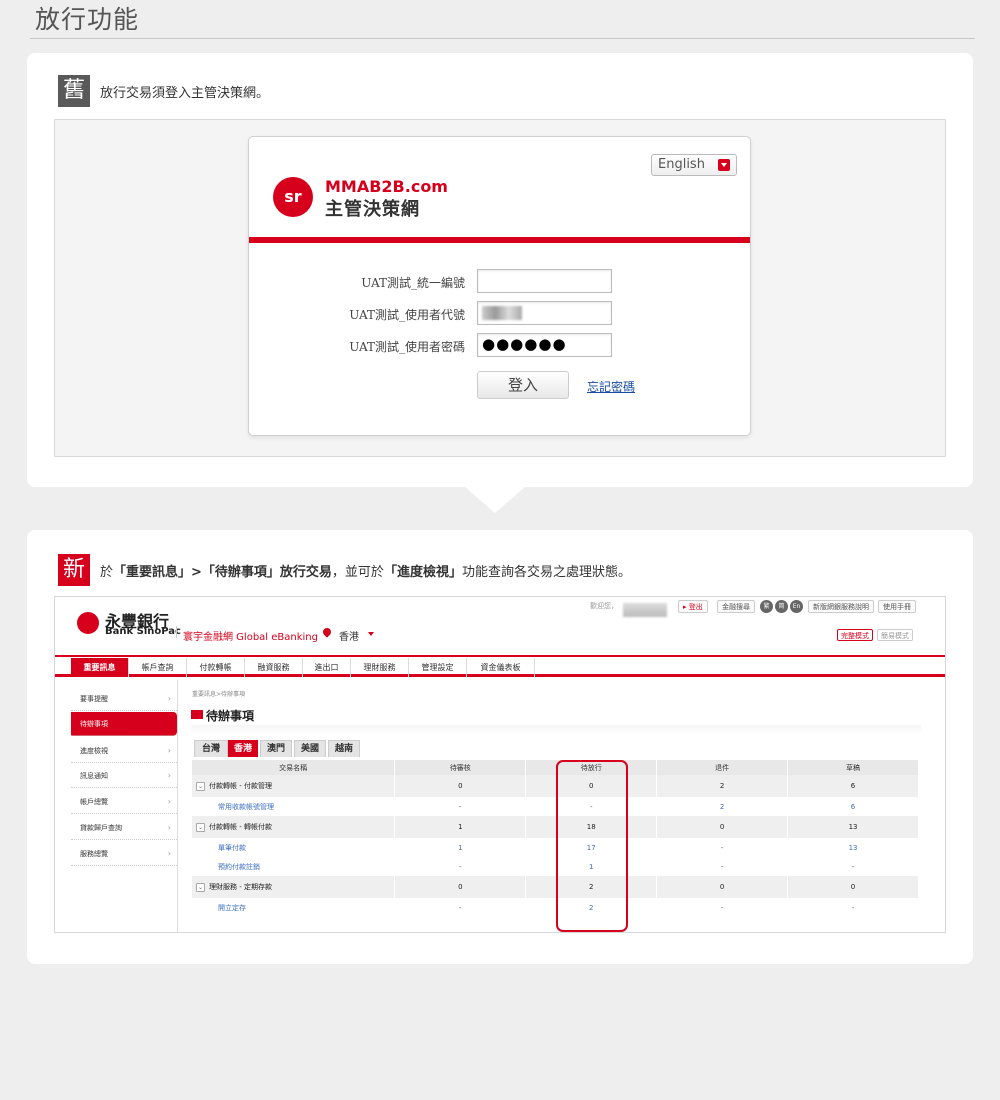 The width and height of the screenshot is (1000, 1100). What do you see at coordinates (501, 667) in the screenshot?
I see `nav-dashboard: 資金儀表板` at bounding box center [501, 667].